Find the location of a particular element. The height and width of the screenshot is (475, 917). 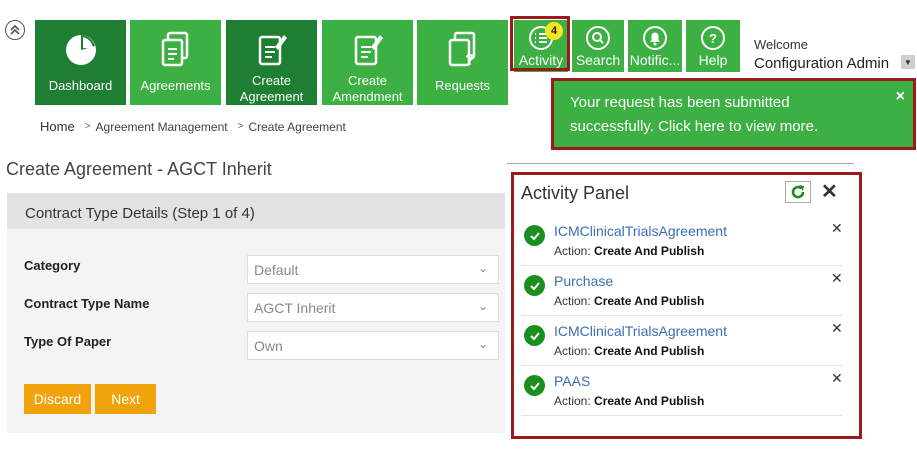

next-button: Next is located at coordinates (125, 399).